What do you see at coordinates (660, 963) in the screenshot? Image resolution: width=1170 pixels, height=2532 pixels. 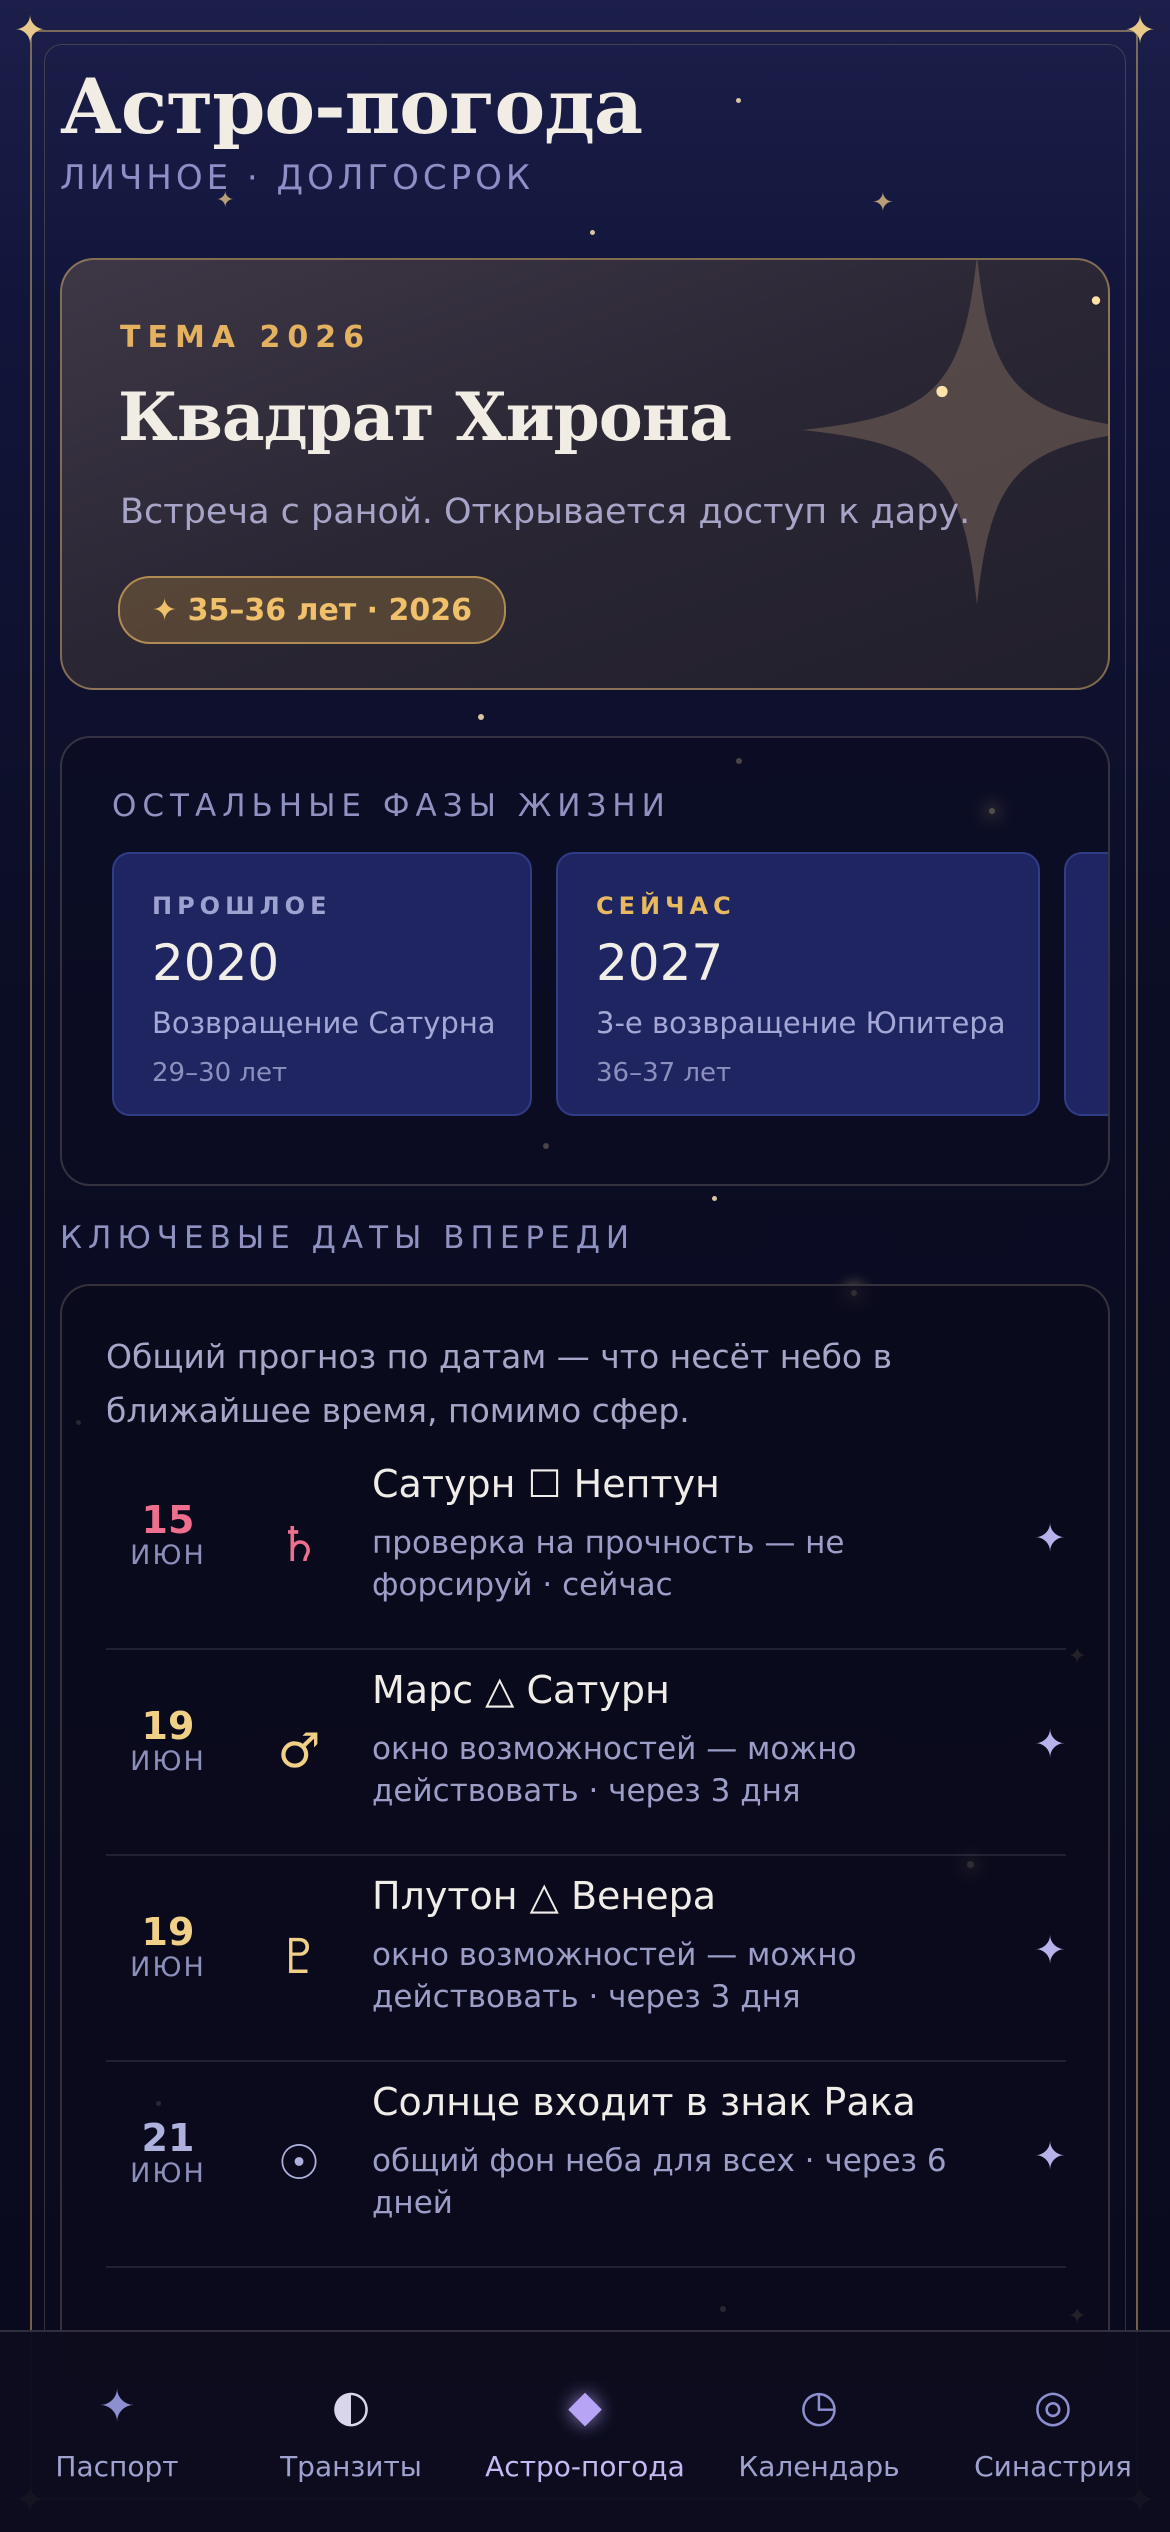 I see `phase-year: 2027` at bounding box center [660, 963].